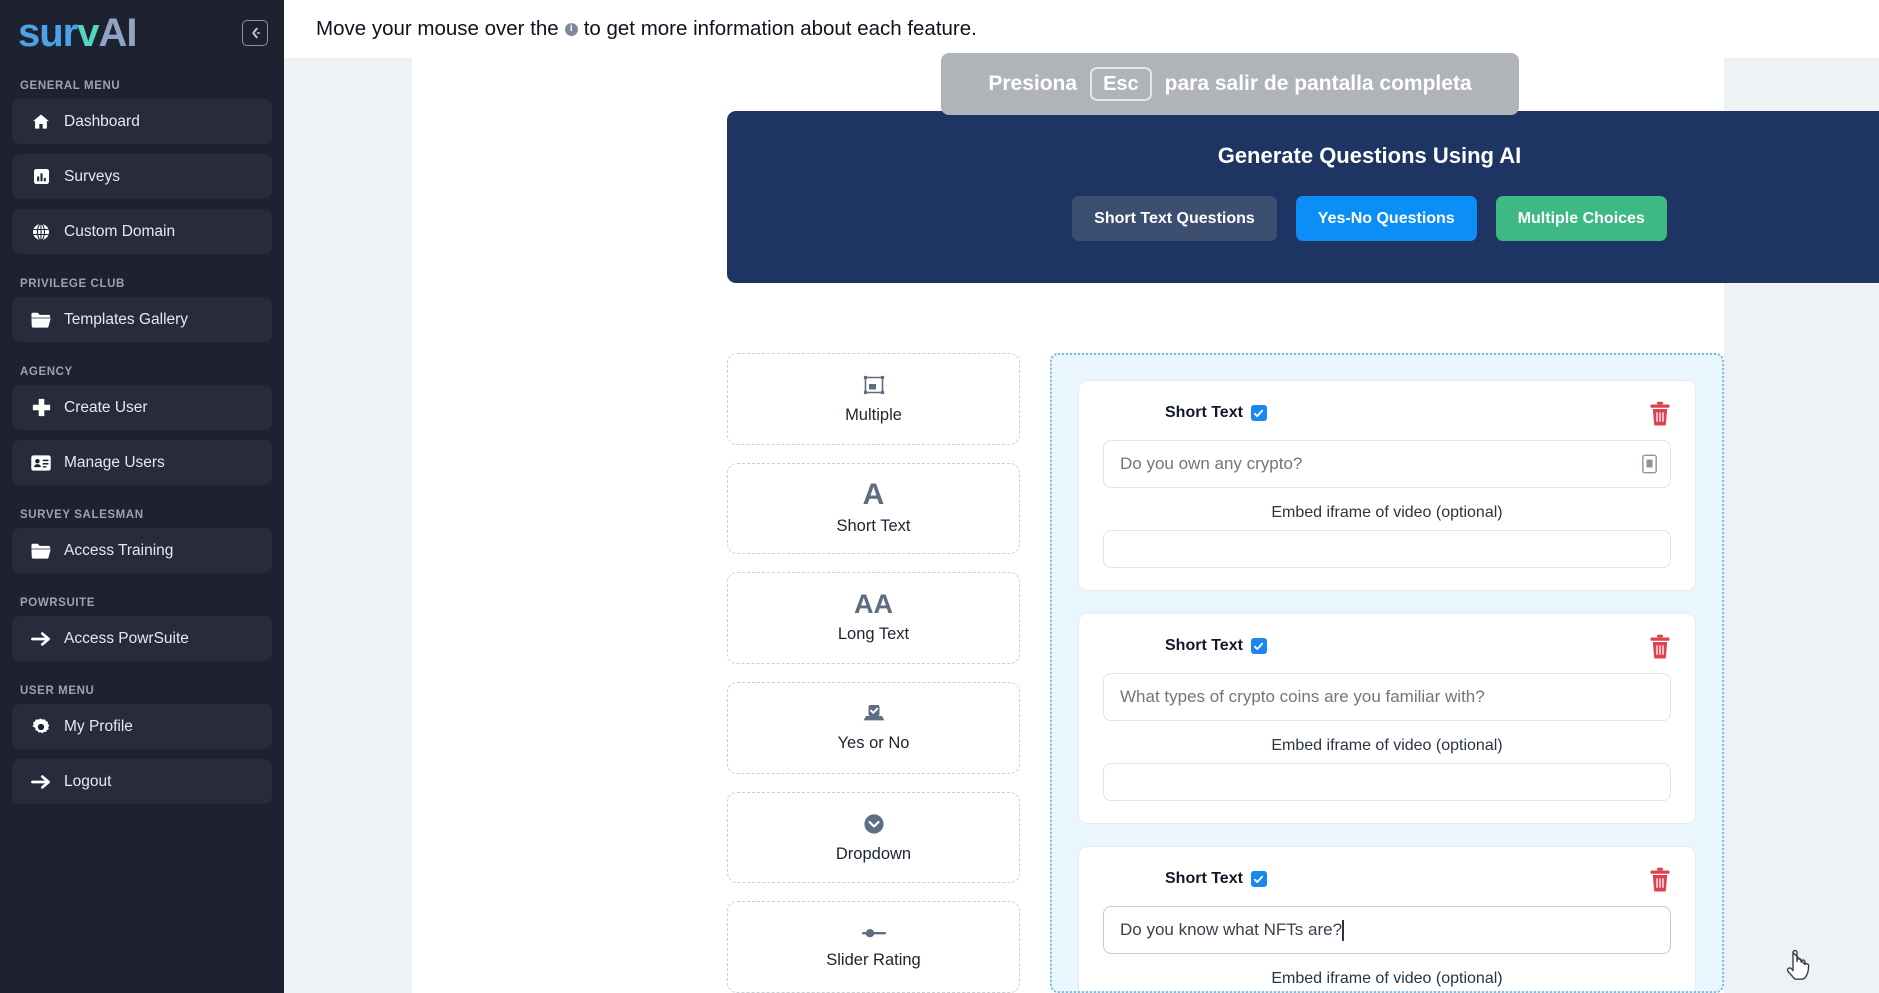 The height and width of the screenshot is (993, 1879). Describe the element at coordinates (142, 781) in the screenshot. I see `sidebar-item-logout: Logout` at that location.